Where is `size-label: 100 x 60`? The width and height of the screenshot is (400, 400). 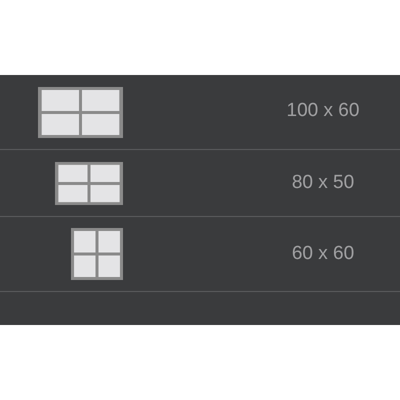
size-label: 100 x 60 is located at coordinates (323, 111).